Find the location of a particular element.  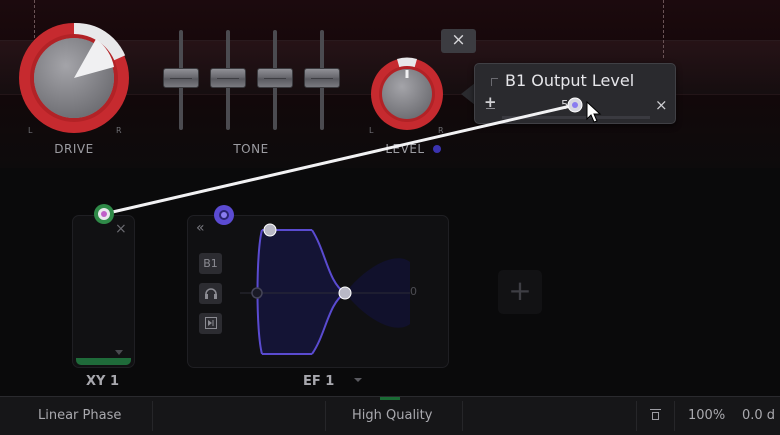

high-quality-button: High Quality is located at coordinates (392, 416).